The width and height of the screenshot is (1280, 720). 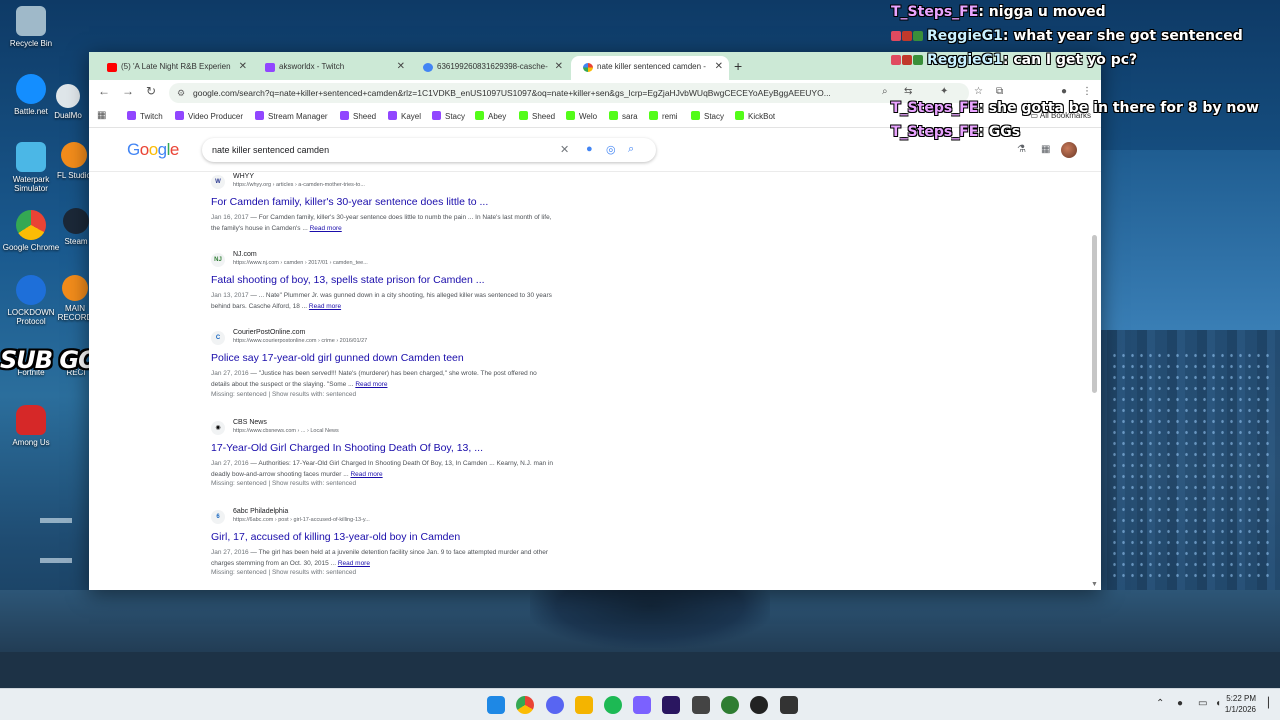 What do you see at coordinates (1218, 703) in the screenshot?
I see `volume-icon: ◖` at bounding box center [1218, 703].